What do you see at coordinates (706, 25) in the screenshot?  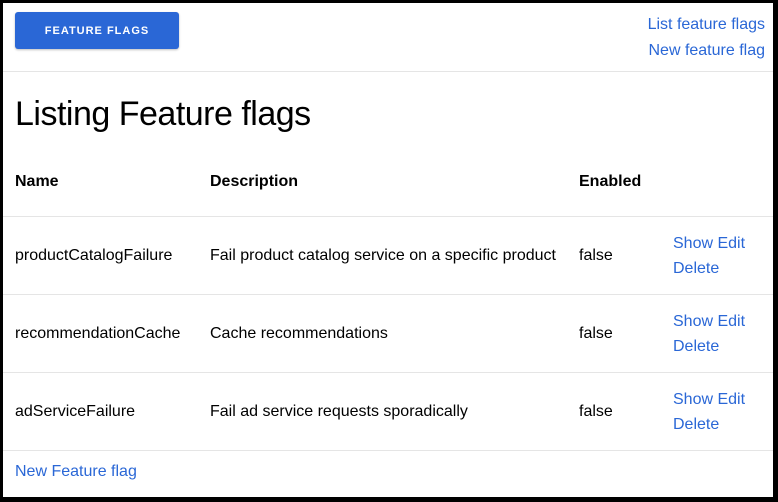 I see `list-feature-flags-link: List feature flags` at bounding box center [706, 25].